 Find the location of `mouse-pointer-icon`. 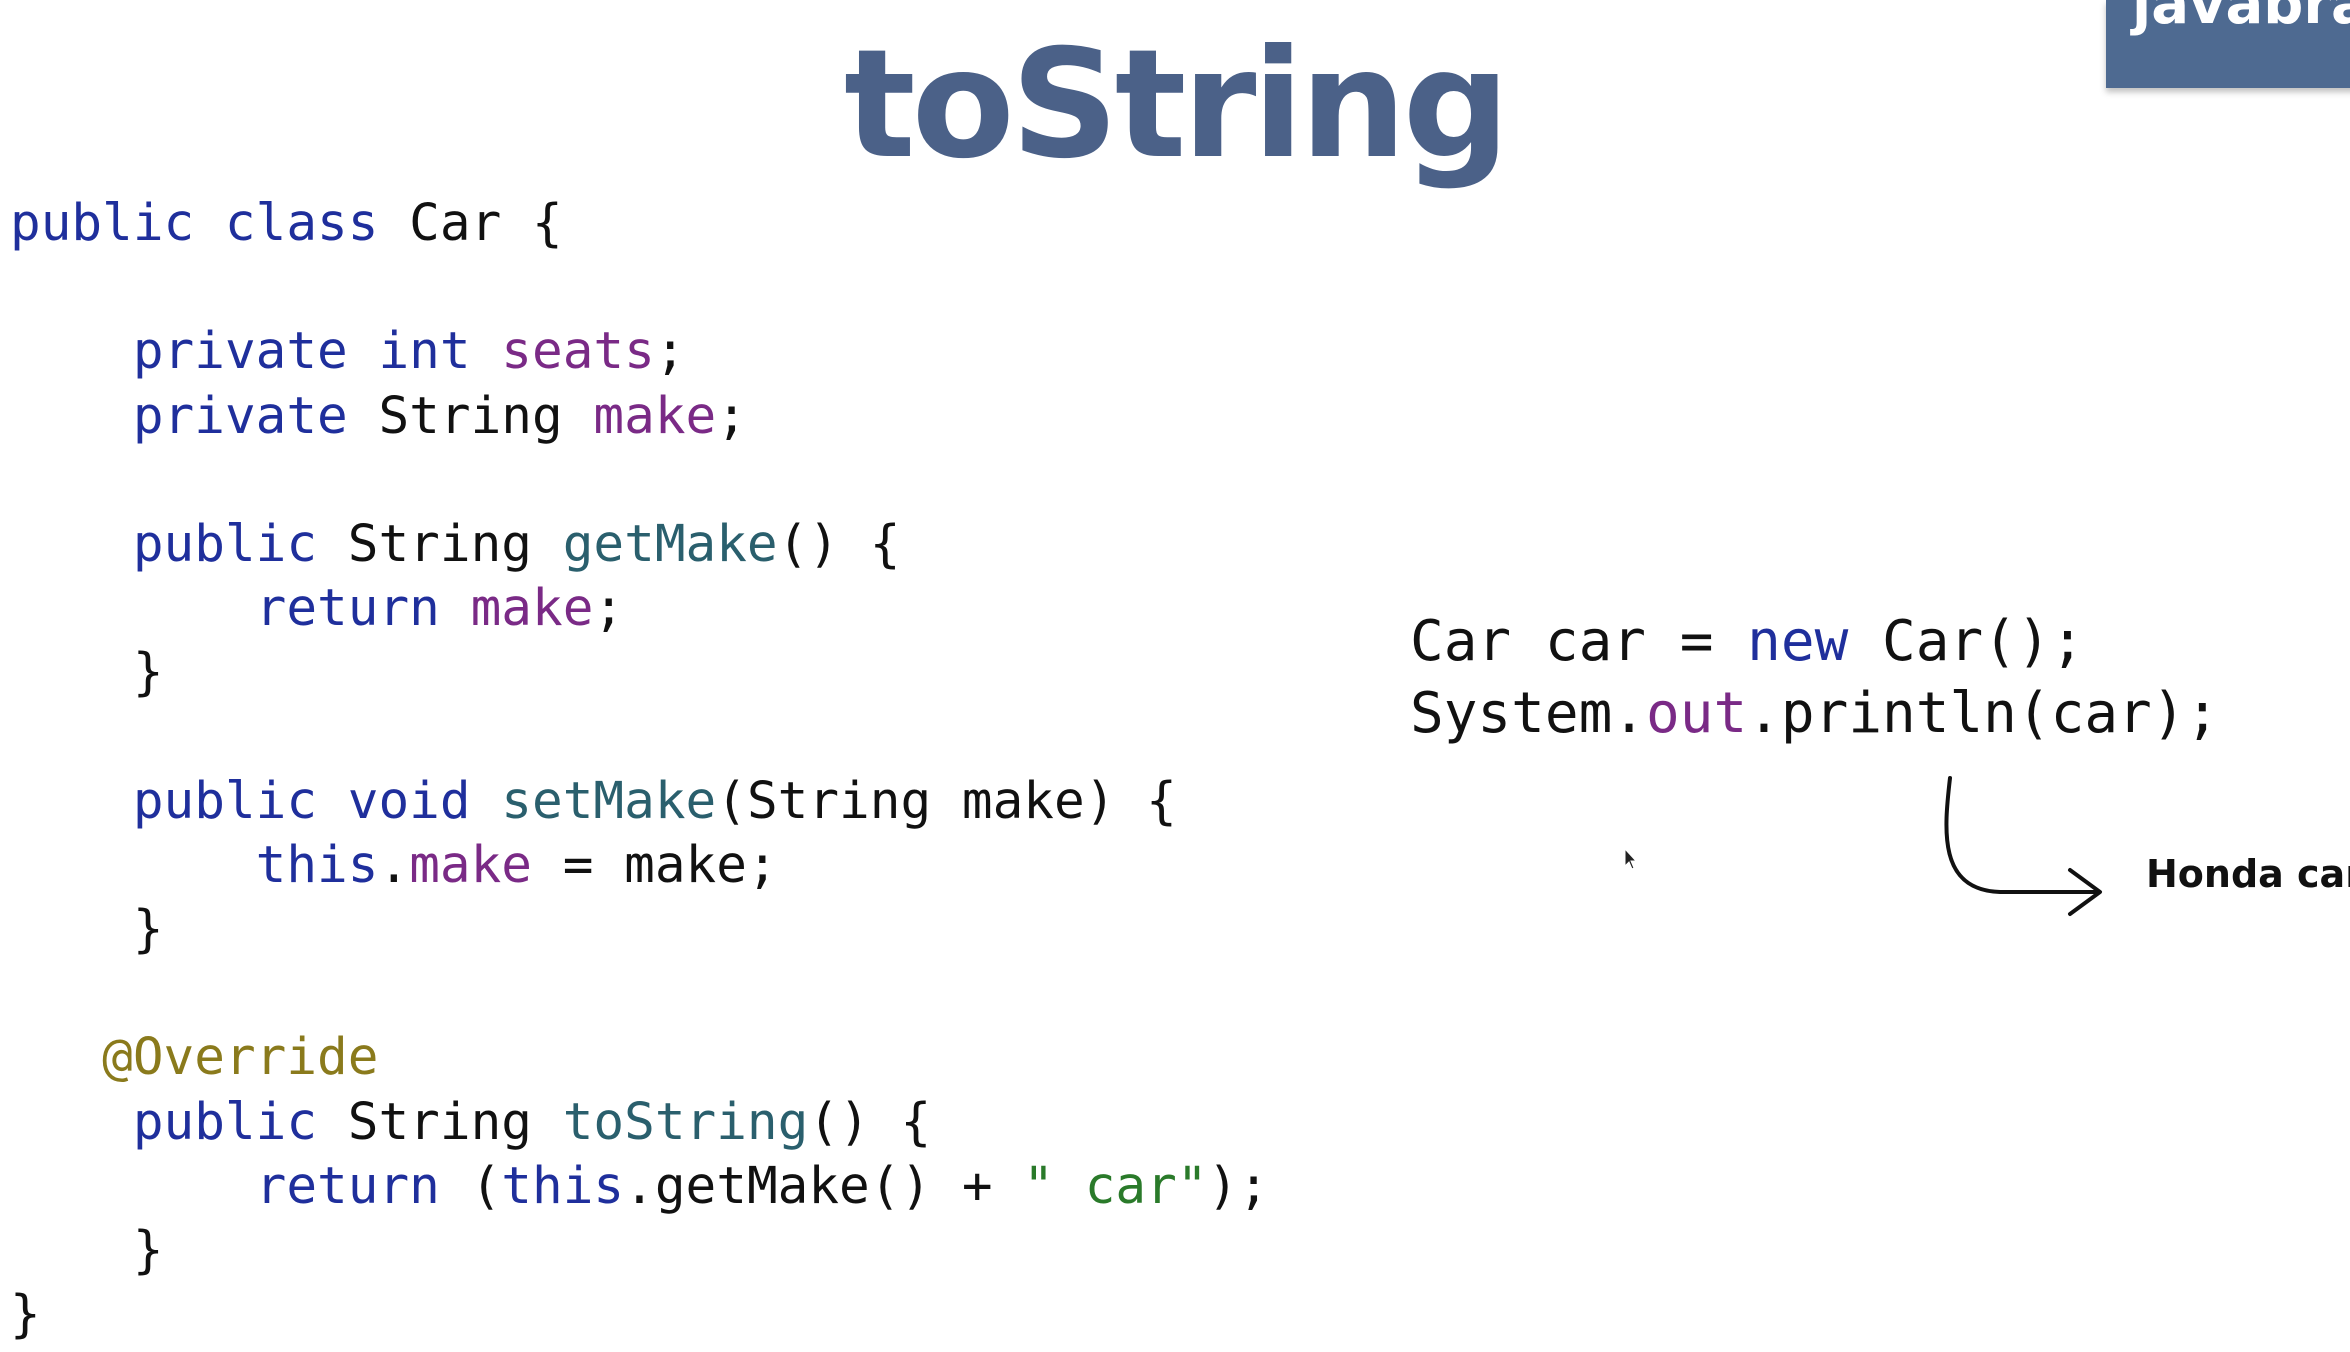

mouse-pointer-icon is located at coordinates (1631, 859).